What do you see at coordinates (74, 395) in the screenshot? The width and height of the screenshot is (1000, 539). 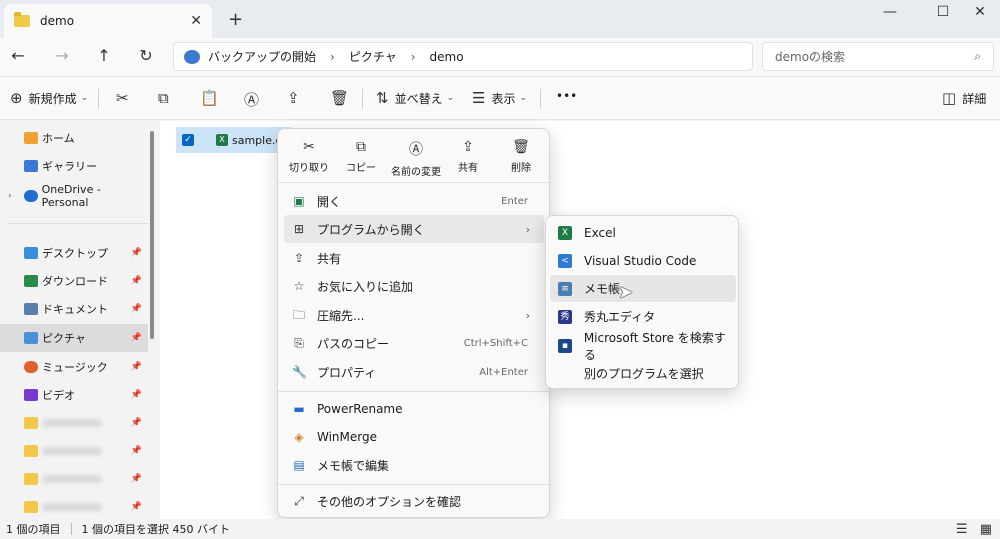 I see `sidebar-item-videos: ビデオ 📌` at bounding box center [74, 395].